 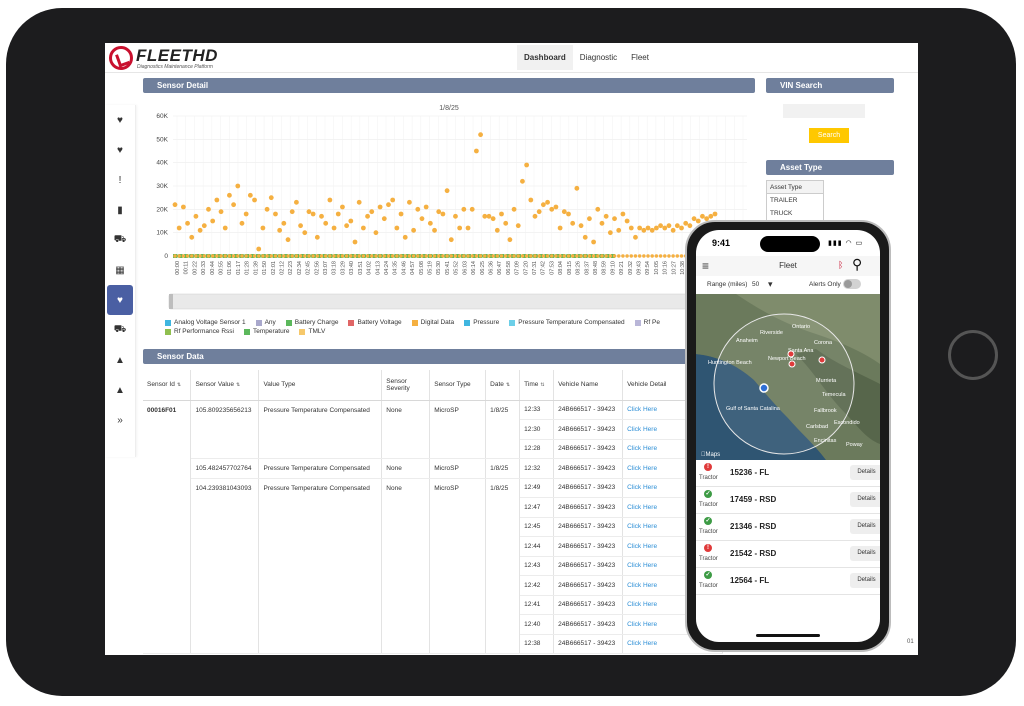 What do you see at coordinates (788, 581) in the screenshot?
I see `vehicle-row: ✓ Tractor 12564 - FL Details` at bounding box center [788, 581].